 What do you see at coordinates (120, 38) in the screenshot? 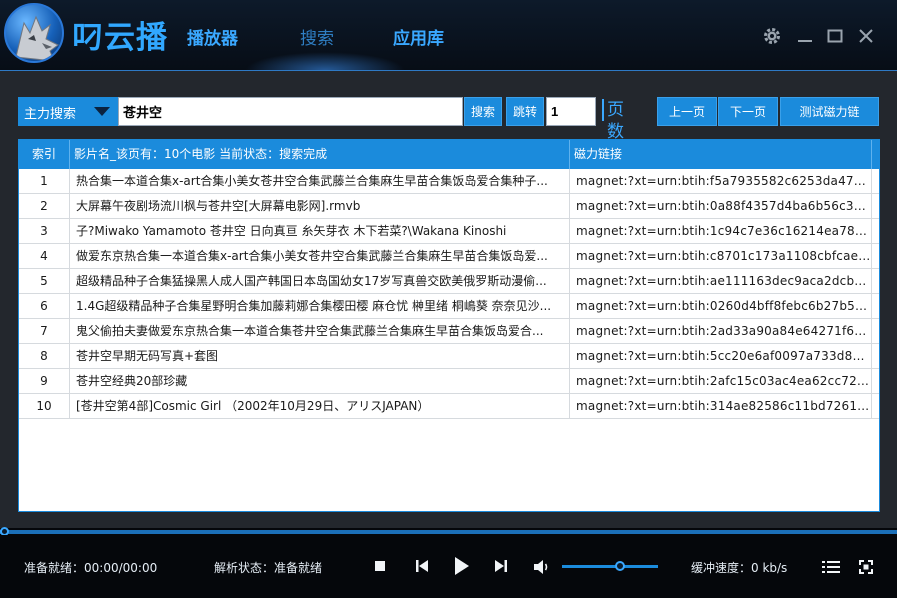
I see `app-name: 叼云播` at bounding box center [120, 38].